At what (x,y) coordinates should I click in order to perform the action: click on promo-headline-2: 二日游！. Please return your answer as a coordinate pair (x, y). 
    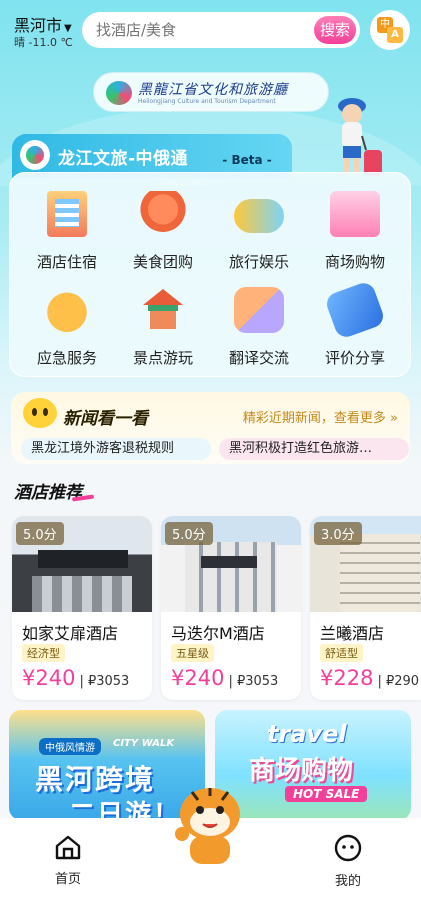
    Looking at the image, I should click on (125, 810).